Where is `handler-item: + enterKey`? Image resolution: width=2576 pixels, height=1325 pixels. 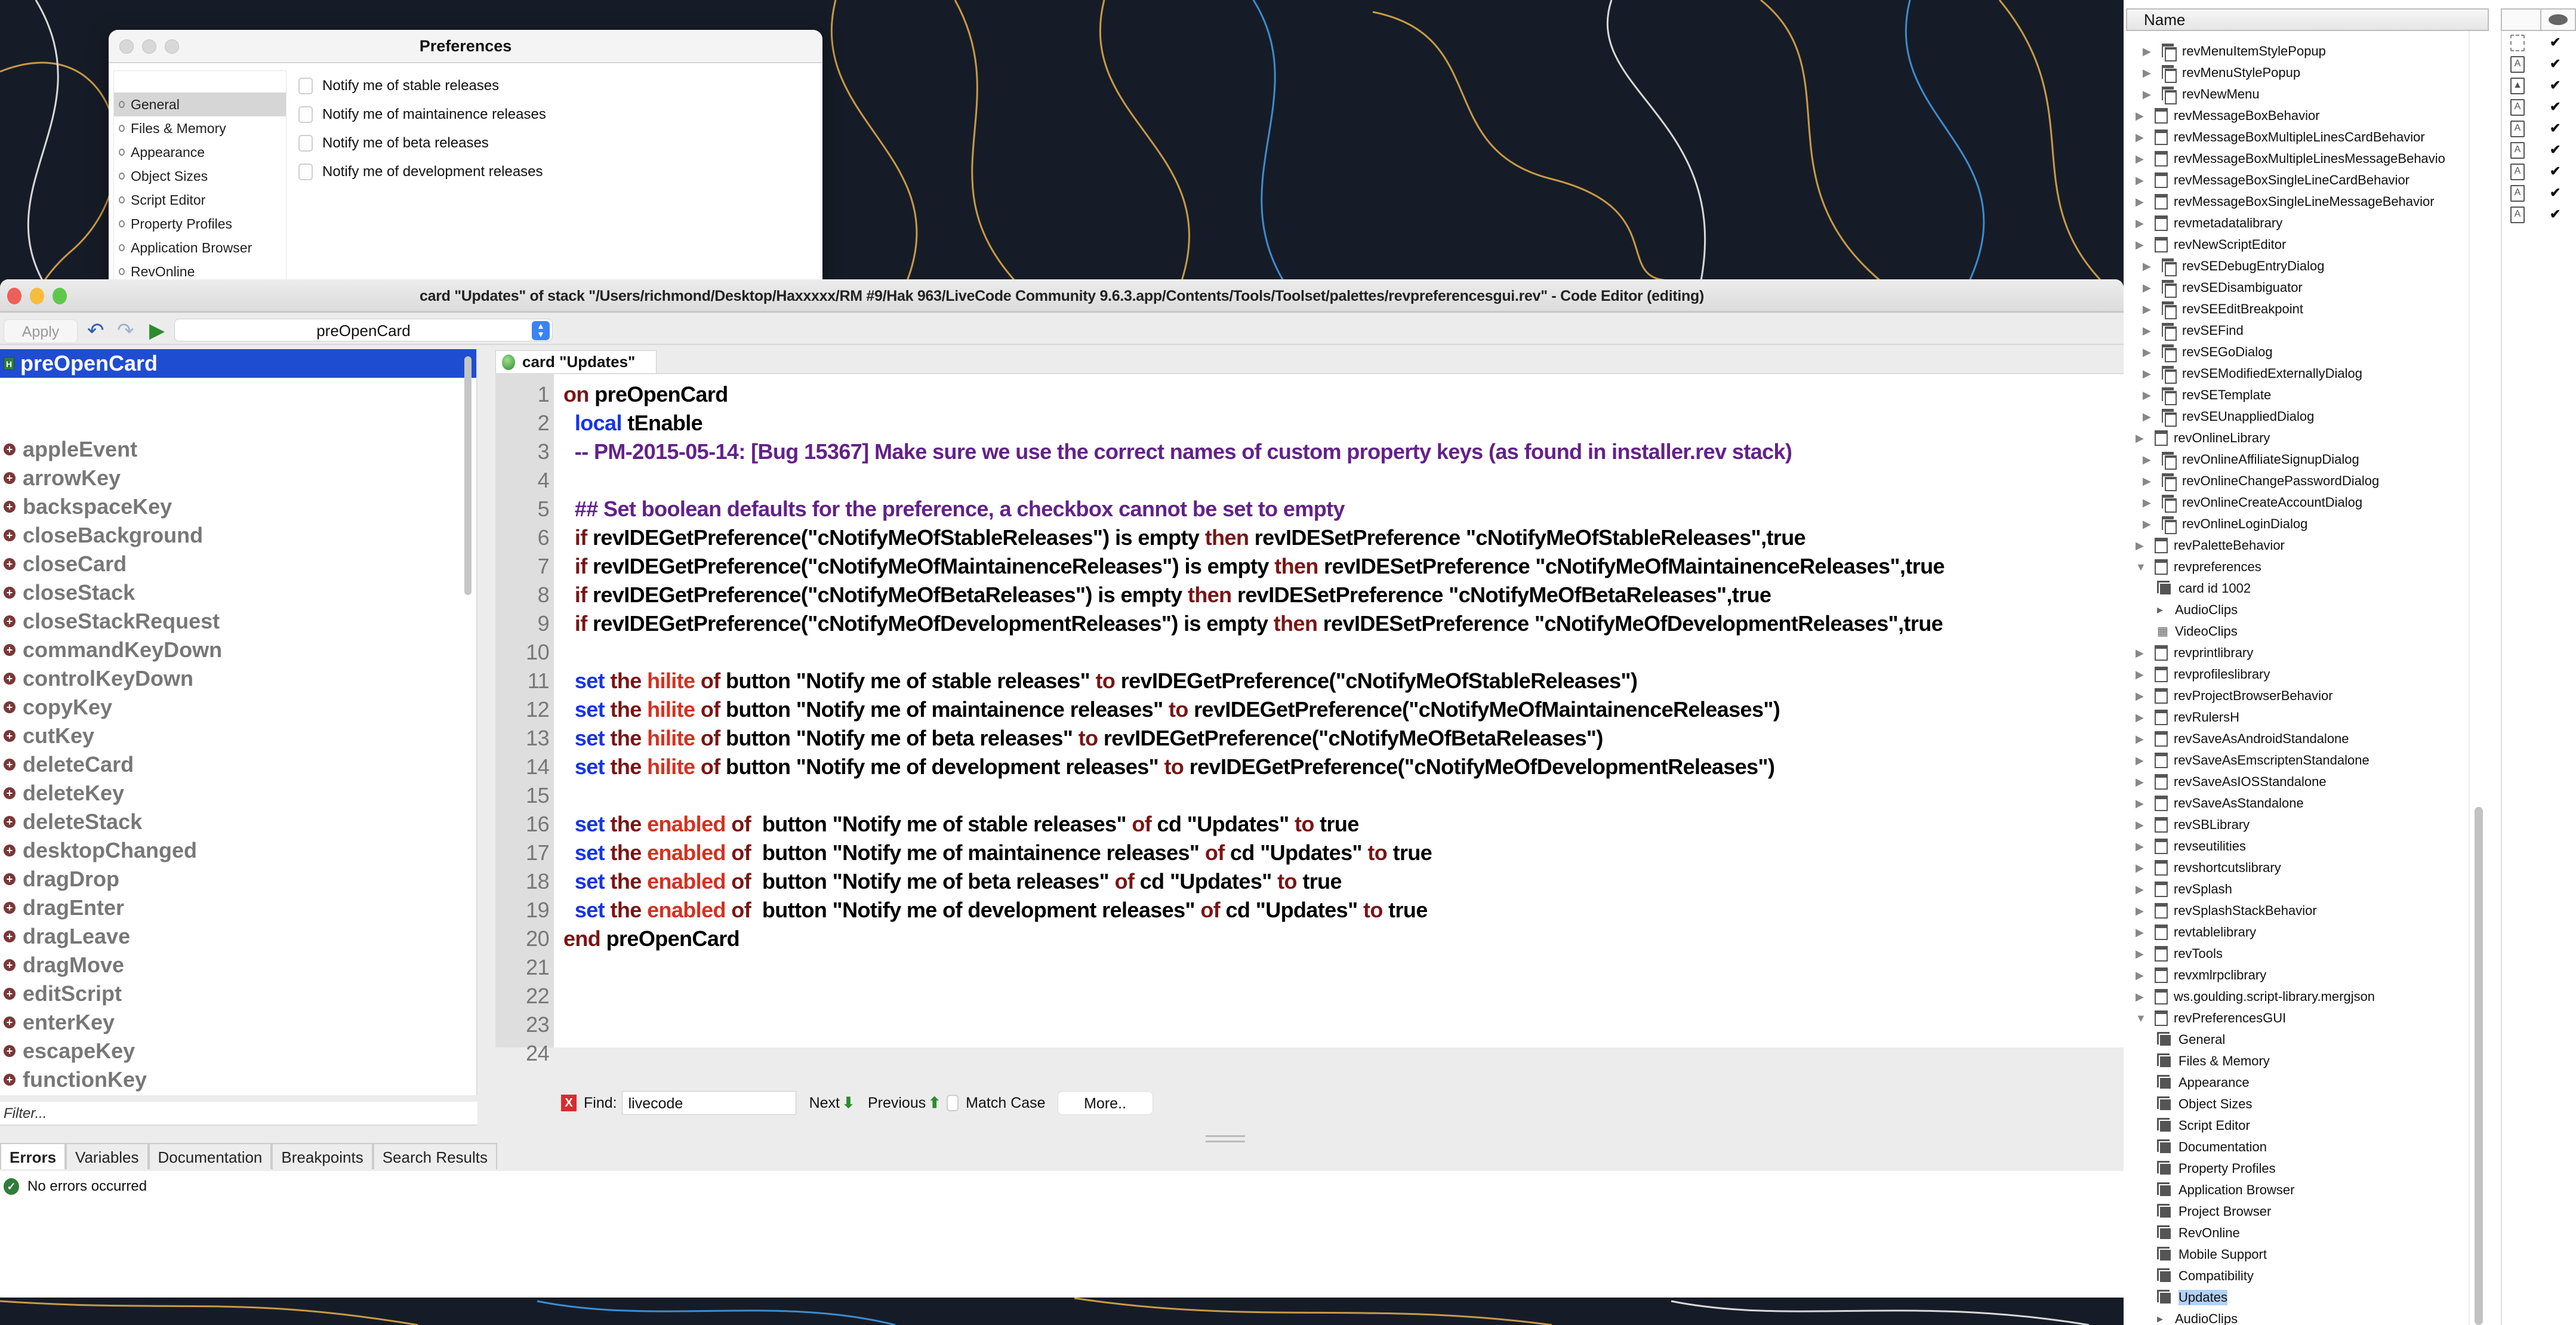
handler-item: + enterKey is located at coordinates (238, 1023).